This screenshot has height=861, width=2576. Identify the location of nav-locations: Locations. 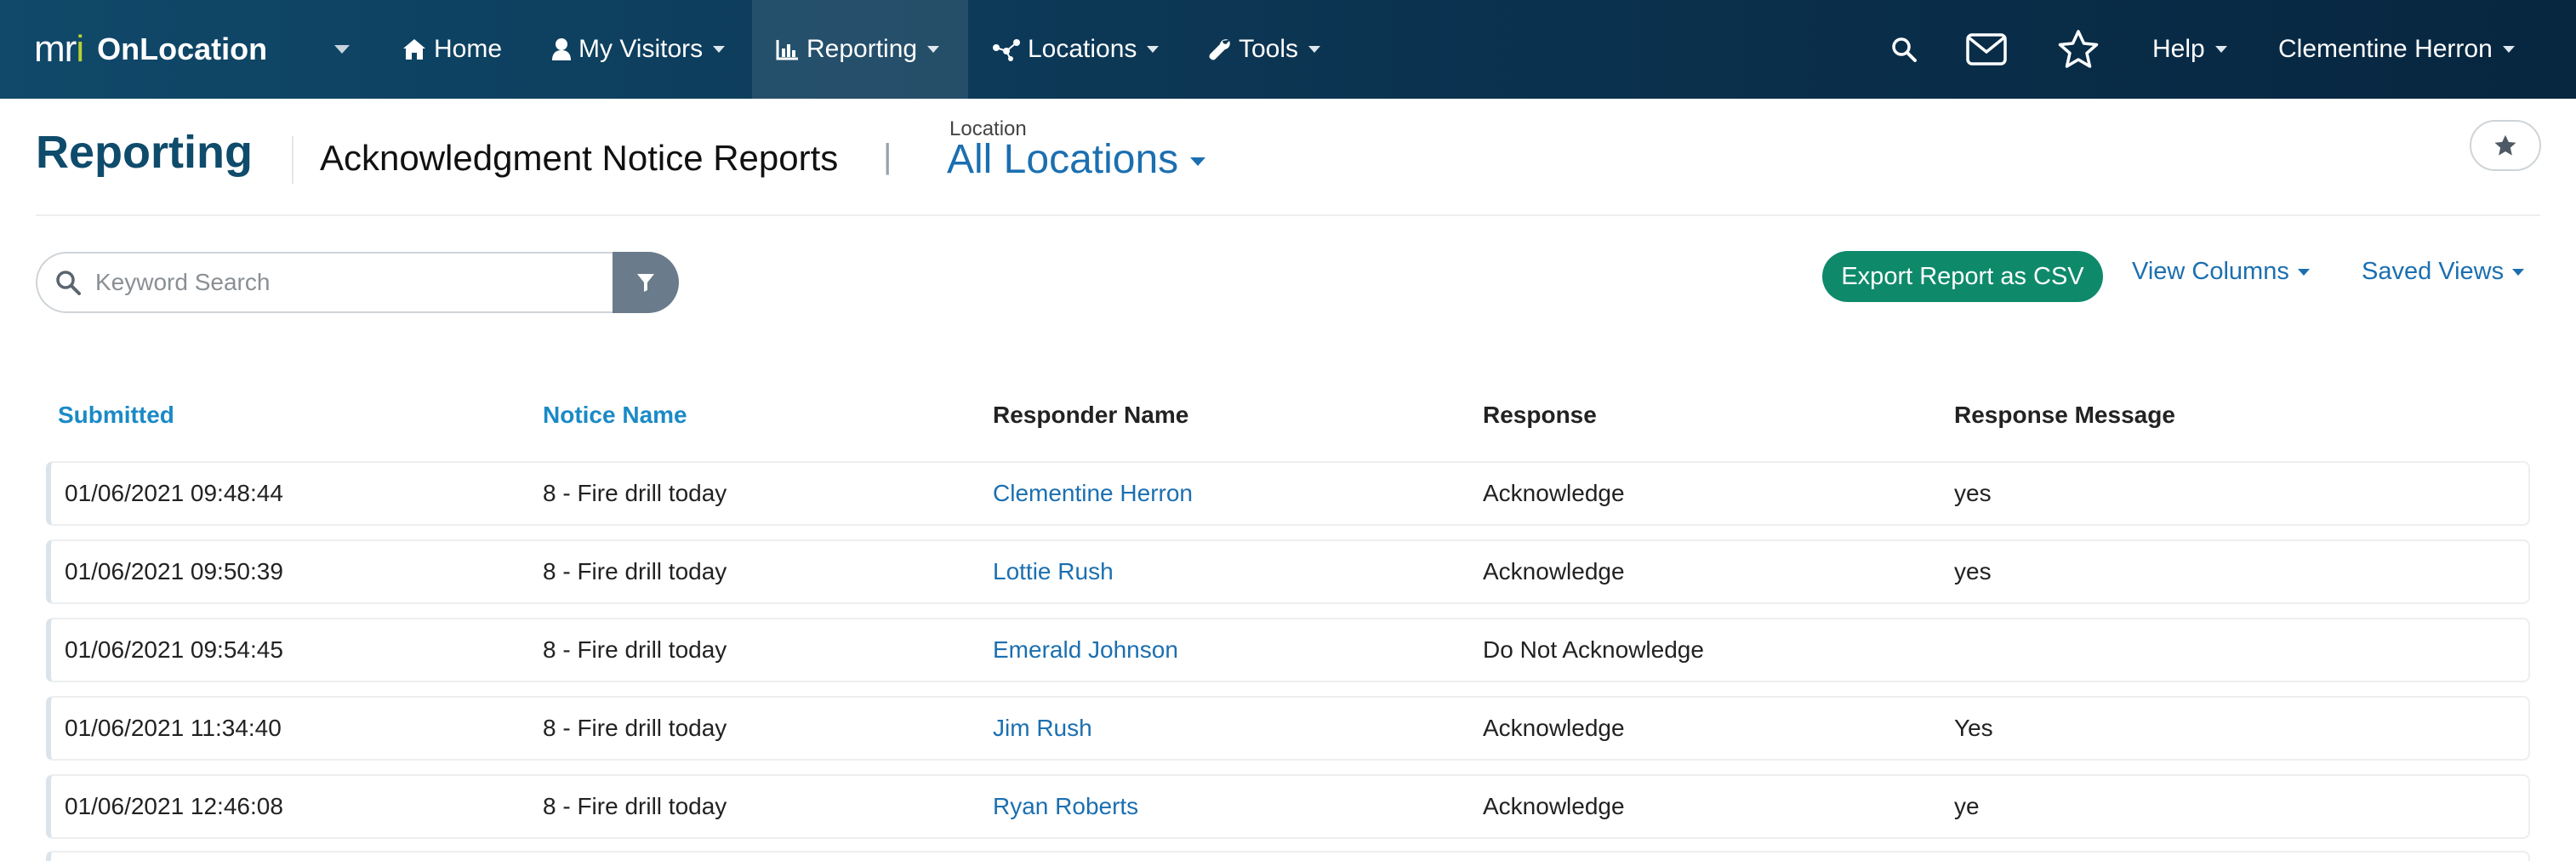
(1076, 49).